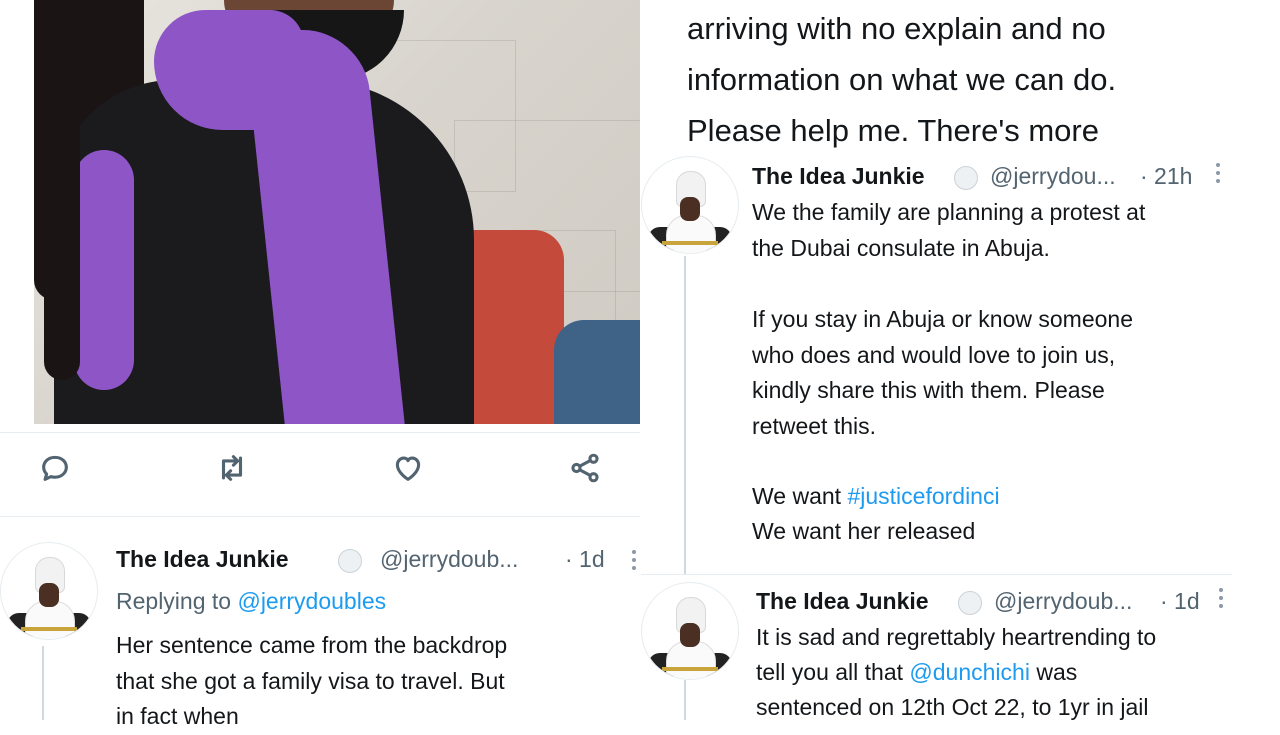 Image resolution: width=1280 pixels, height=735 pixels. I want to click on hashtag-link: #justicefordinci, so click(923, 496).